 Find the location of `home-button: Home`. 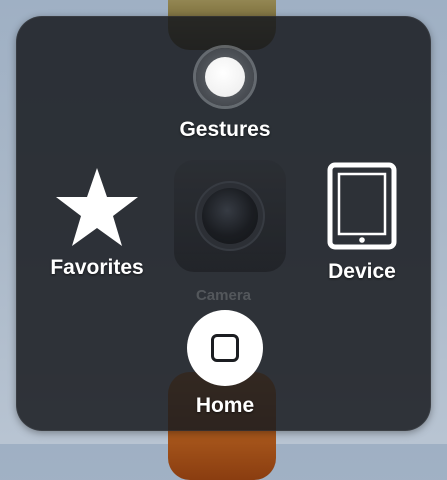

home-button: Home is located at coordinates (225, 364).